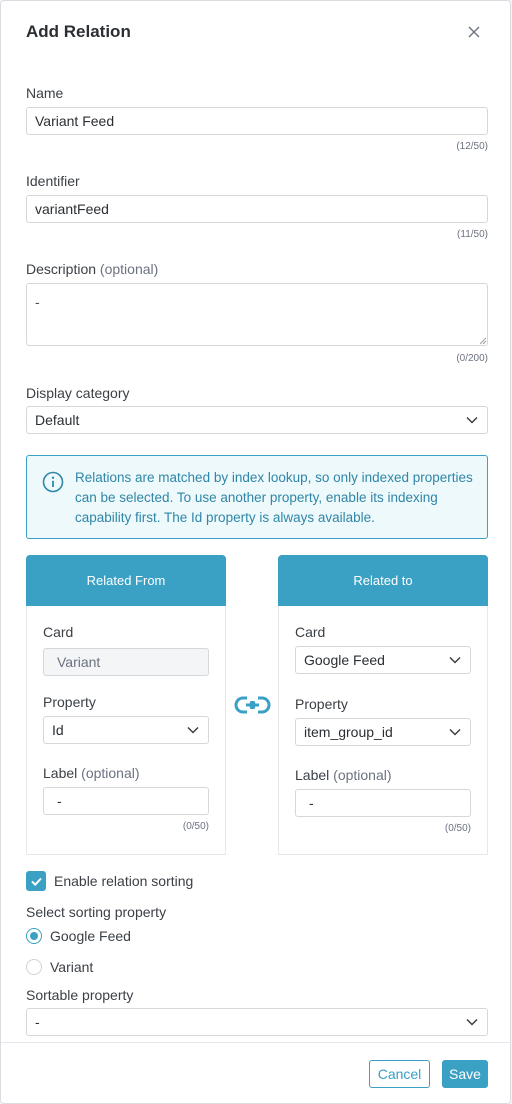 The image size is (512, 1104). Describe the element at coordinates (310, 632) in the screenshot. I see `related-to-card-label: Card` at that location.